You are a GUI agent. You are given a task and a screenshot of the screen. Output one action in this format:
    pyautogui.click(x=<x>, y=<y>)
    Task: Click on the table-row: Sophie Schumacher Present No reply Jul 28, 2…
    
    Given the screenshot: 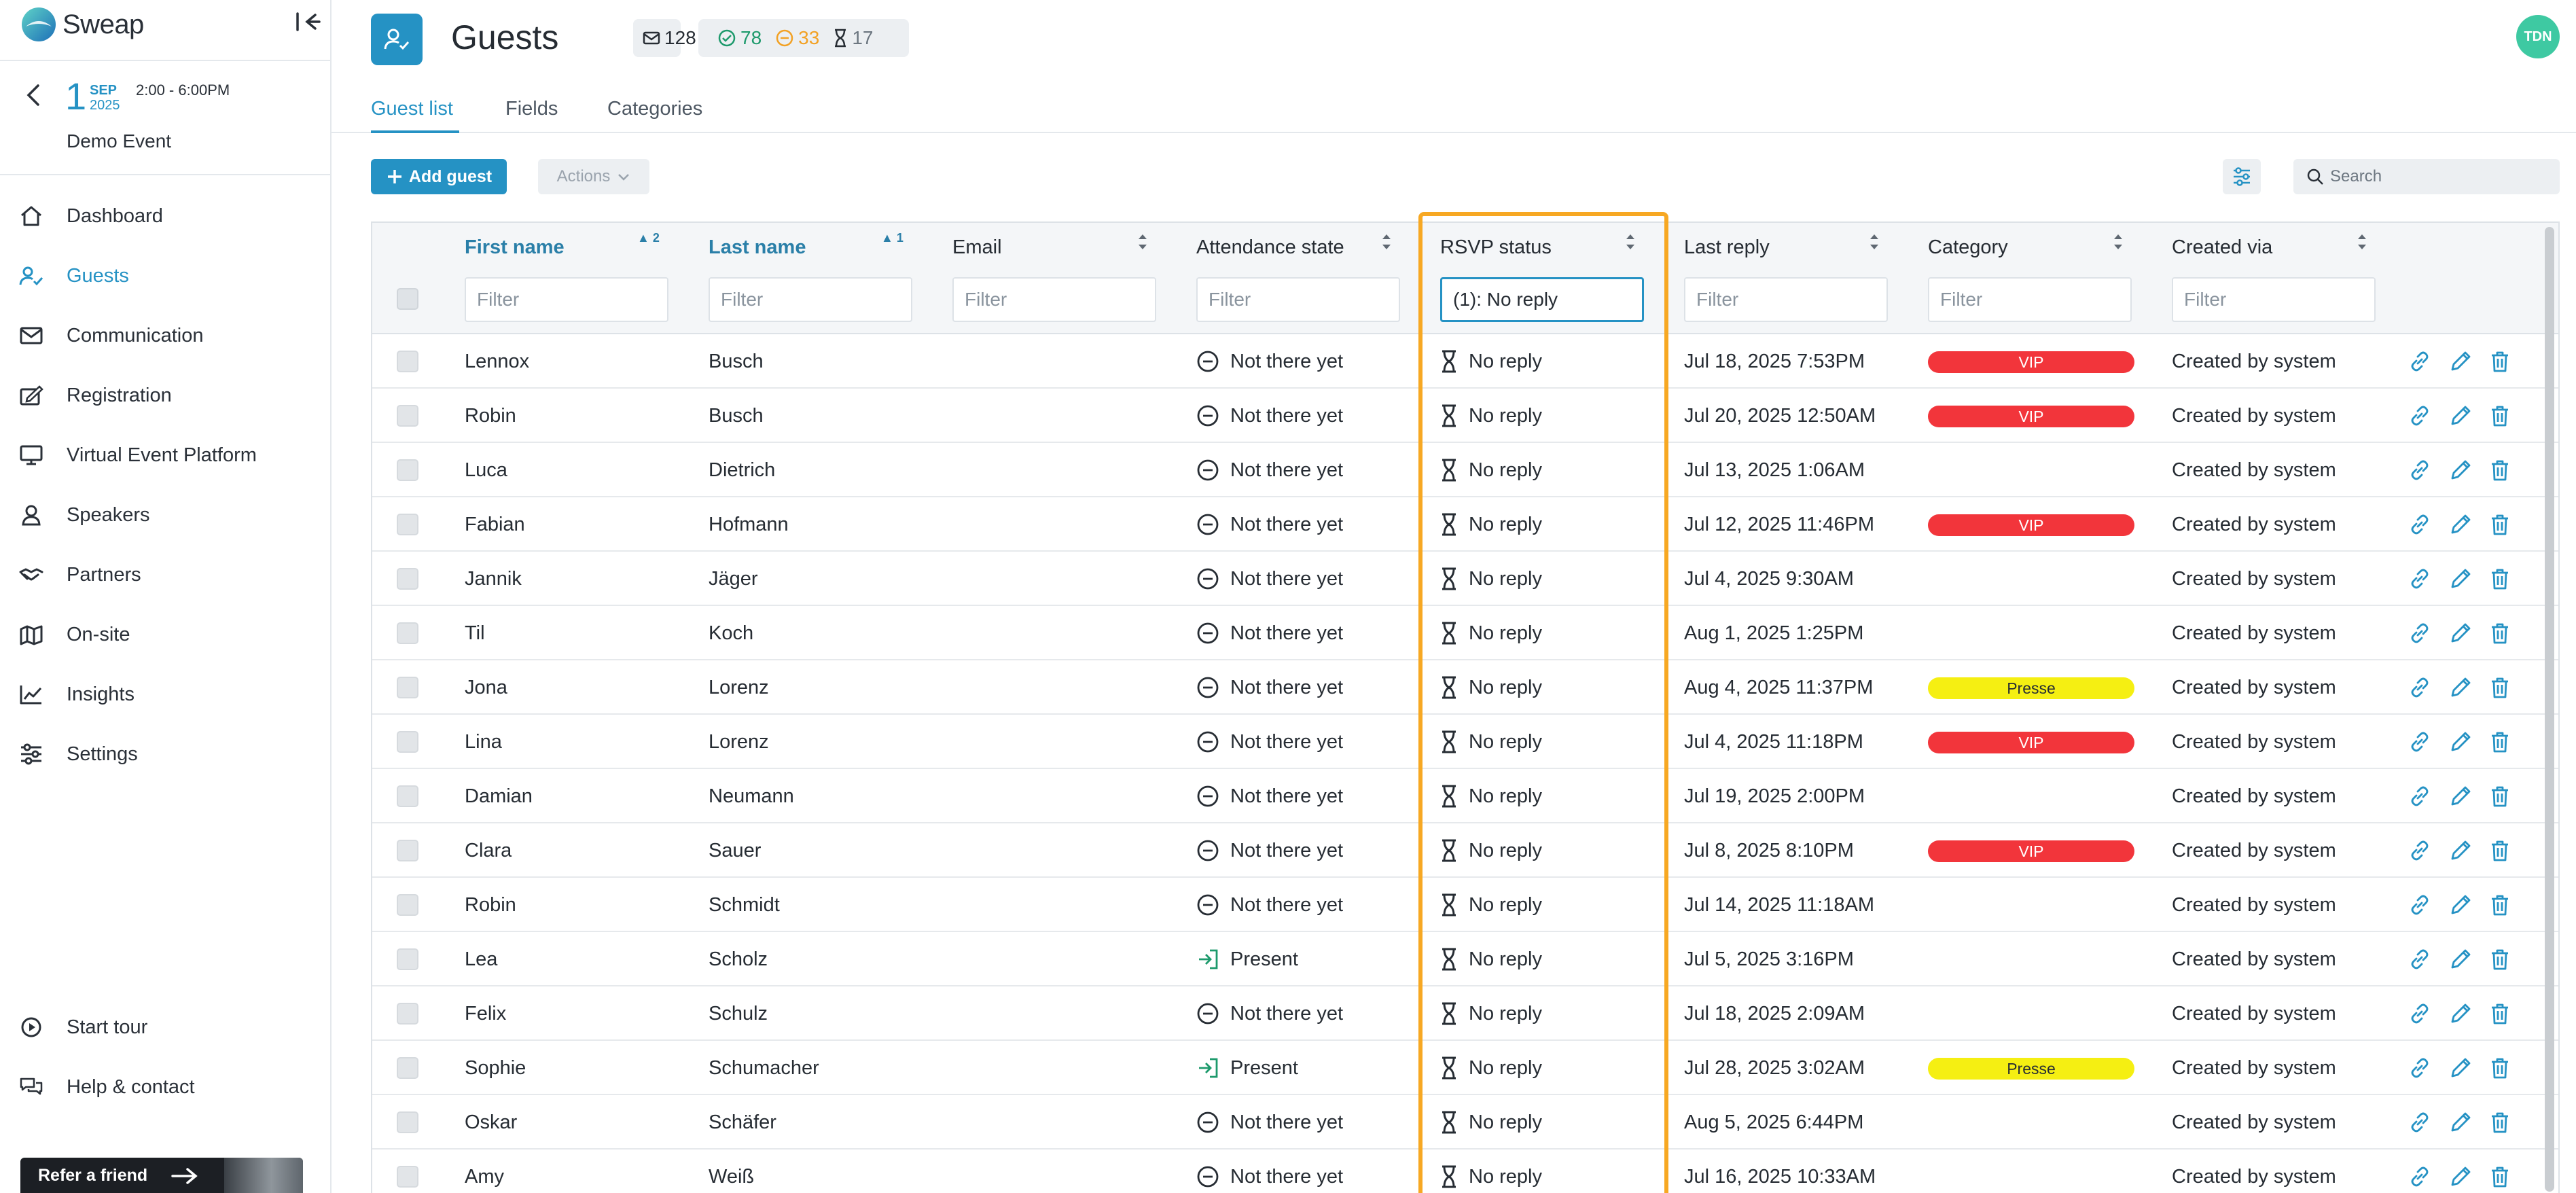 What is the action you would take?
    pyautogui.click(x=1465, y=1068)
    